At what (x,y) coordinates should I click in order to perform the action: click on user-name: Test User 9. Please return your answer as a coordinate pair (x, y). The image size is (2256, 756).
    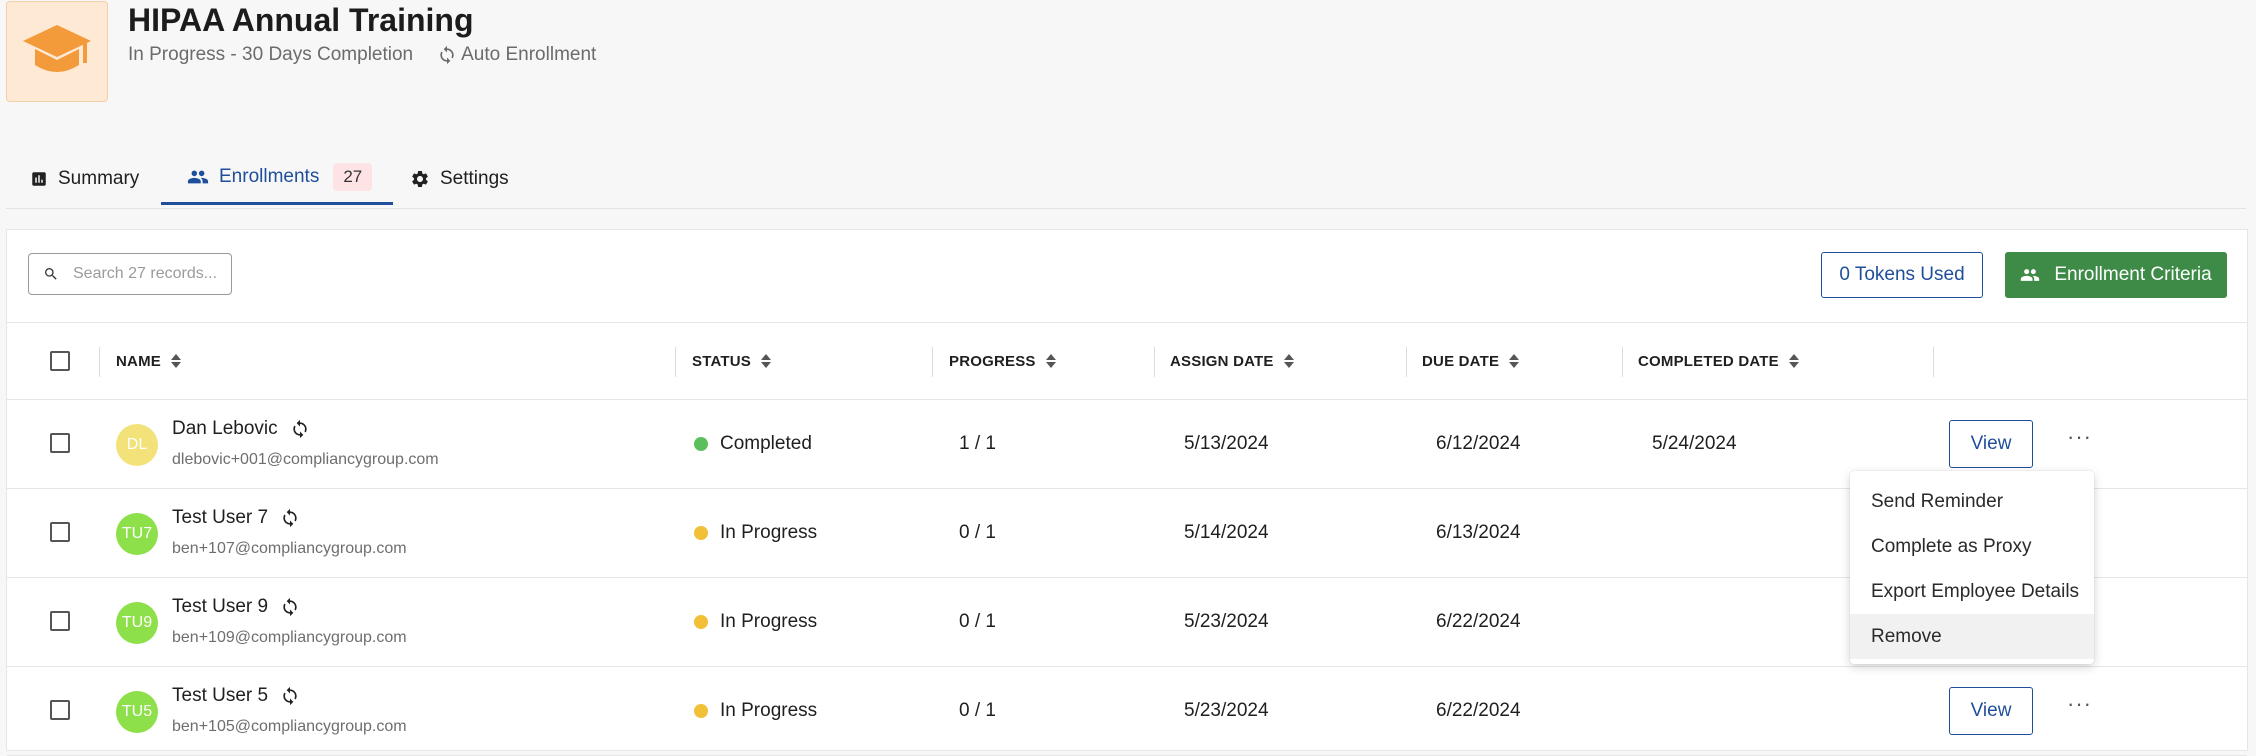
    Looking at the image, I should click on (236, 607).